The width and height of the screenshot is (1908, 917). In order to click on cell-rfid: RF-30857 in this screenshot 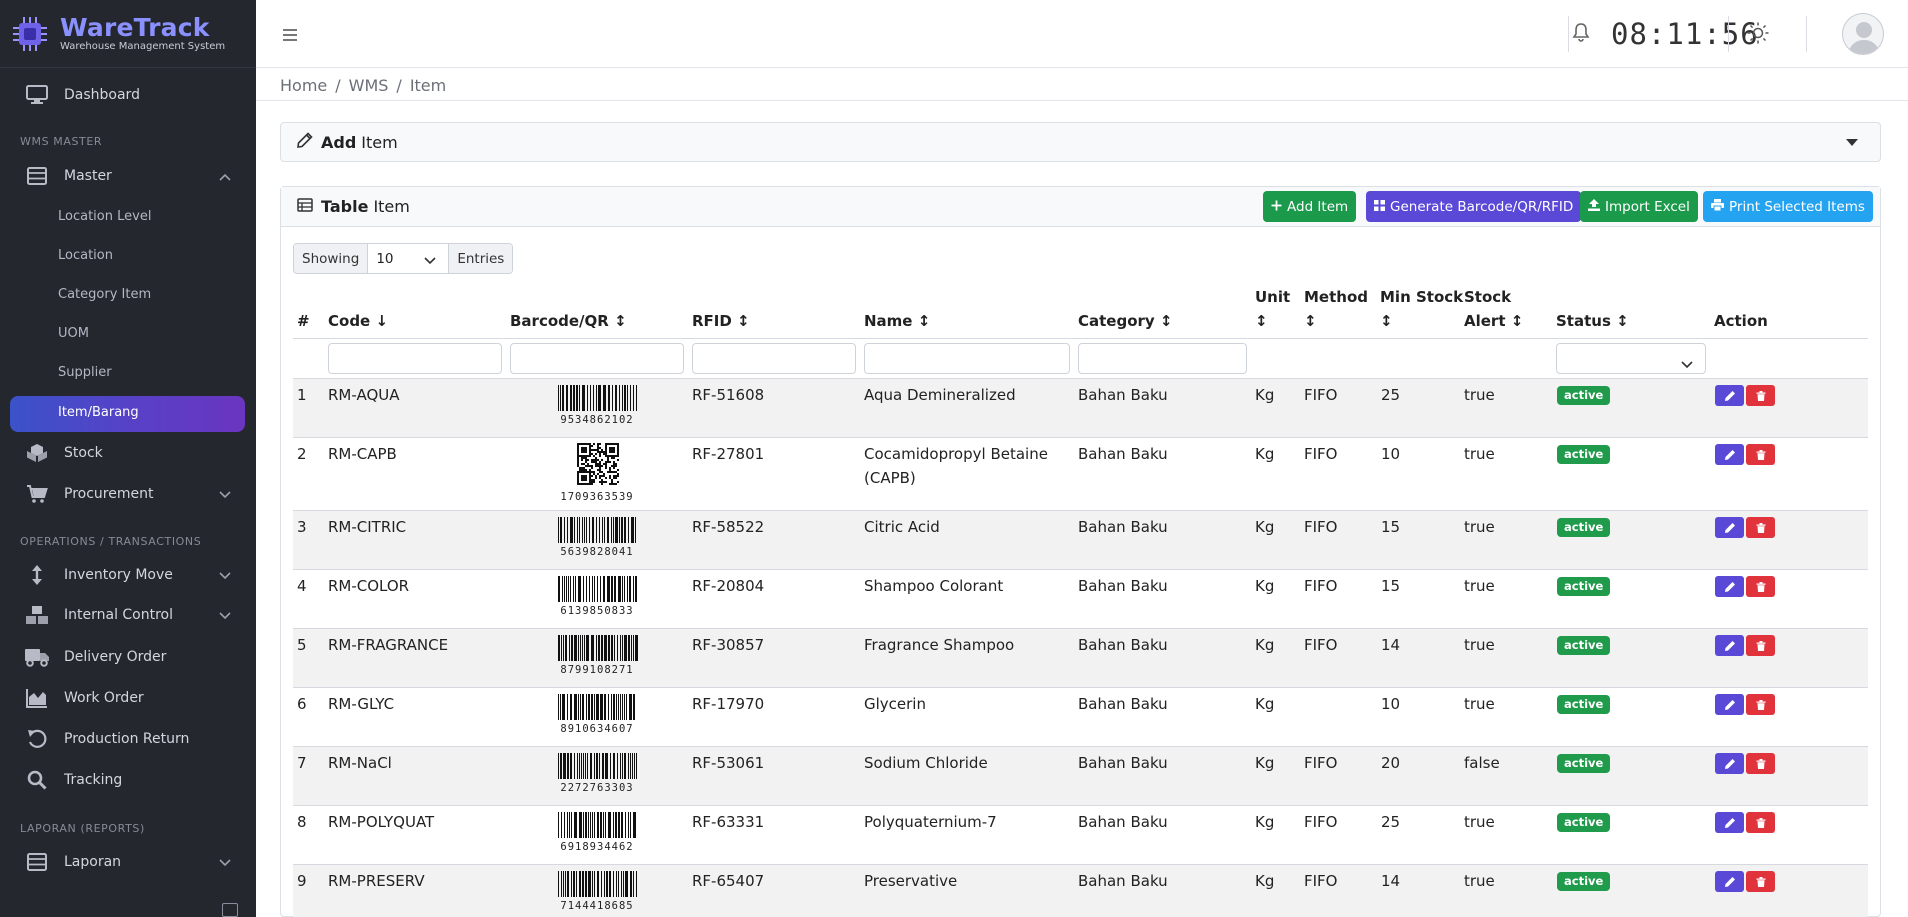, I will do `click(728, 645)`.